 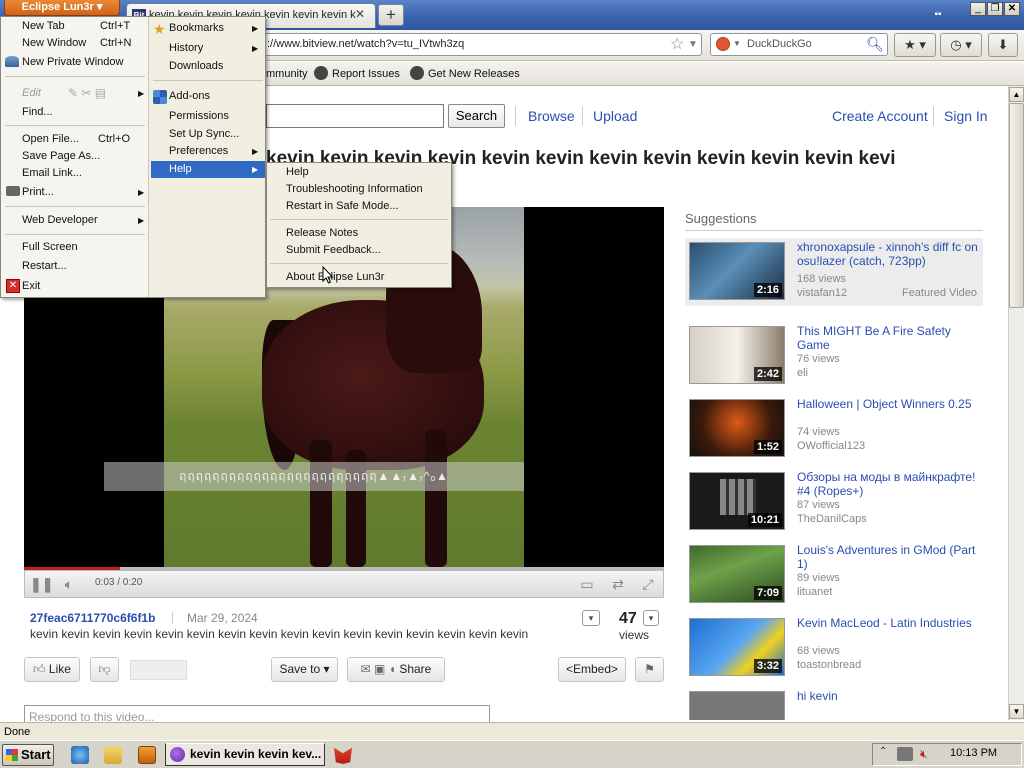 What do you see at coordinates (978, 9) in the screenshot?
I see `minimize-button: _` at bounding box center [978, 9].